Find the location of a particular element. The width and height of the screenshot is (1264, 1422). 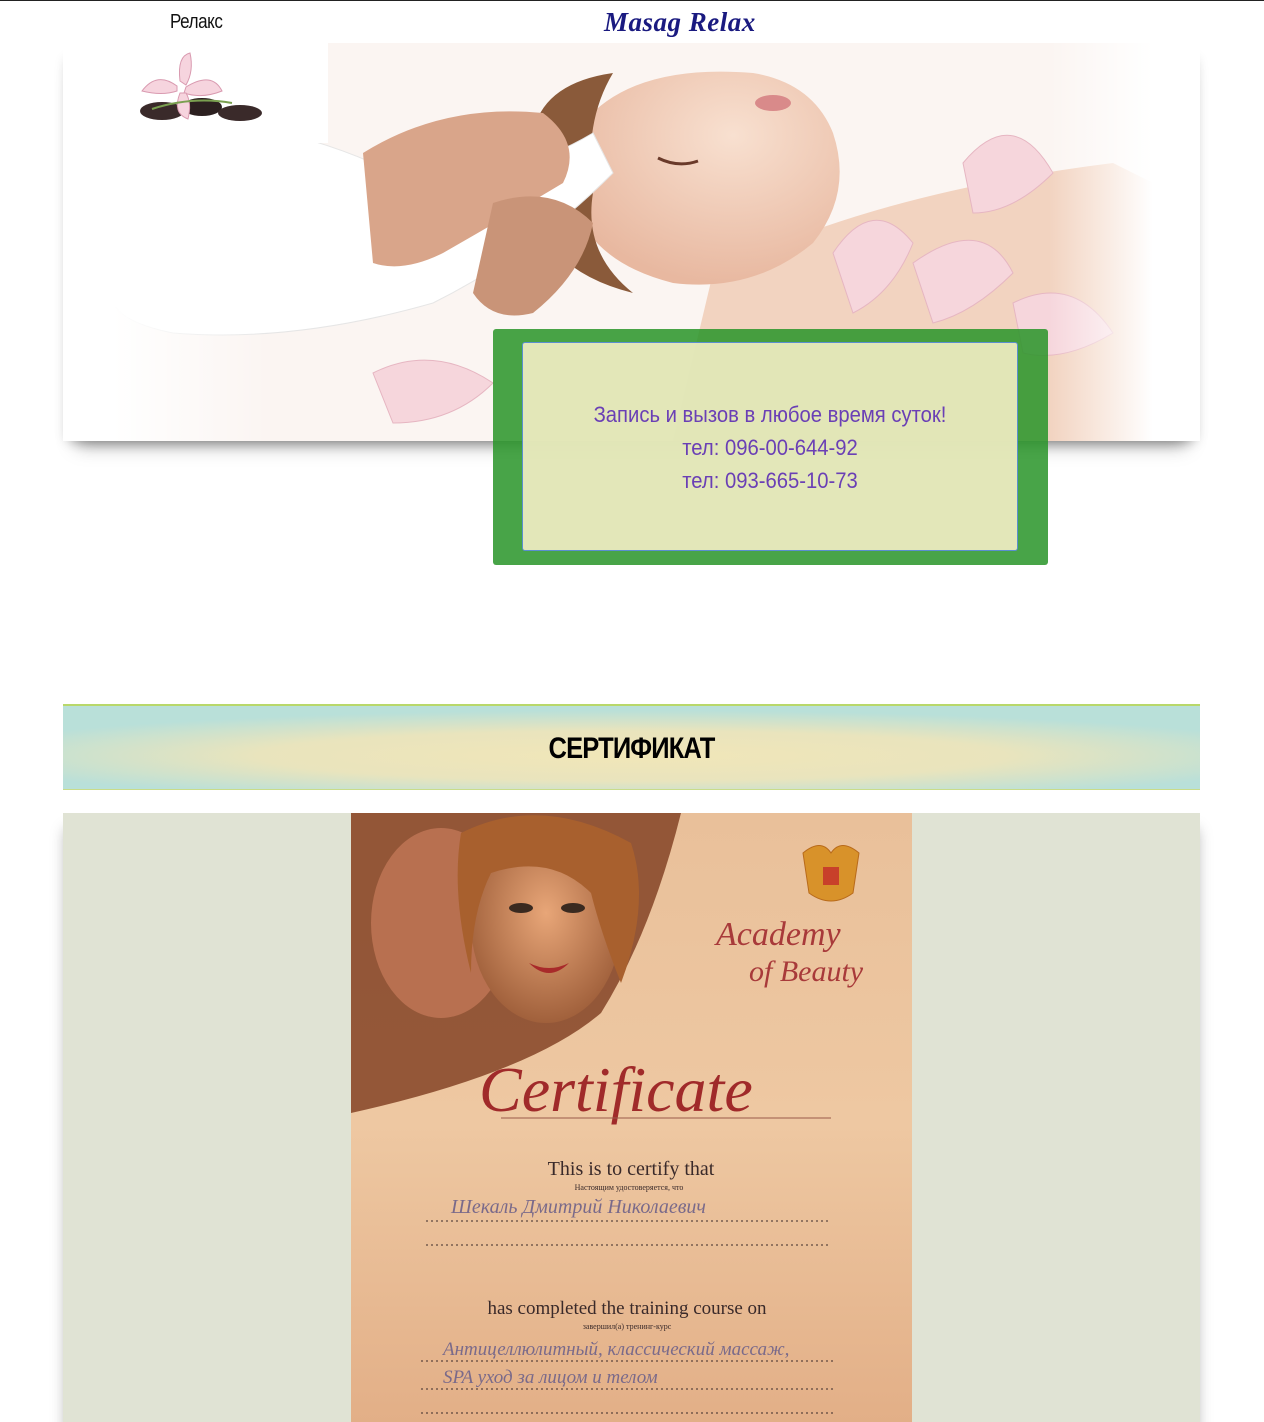

certificate-heading: СЕРТИФИКАТ is located at coordinates (632, 748).